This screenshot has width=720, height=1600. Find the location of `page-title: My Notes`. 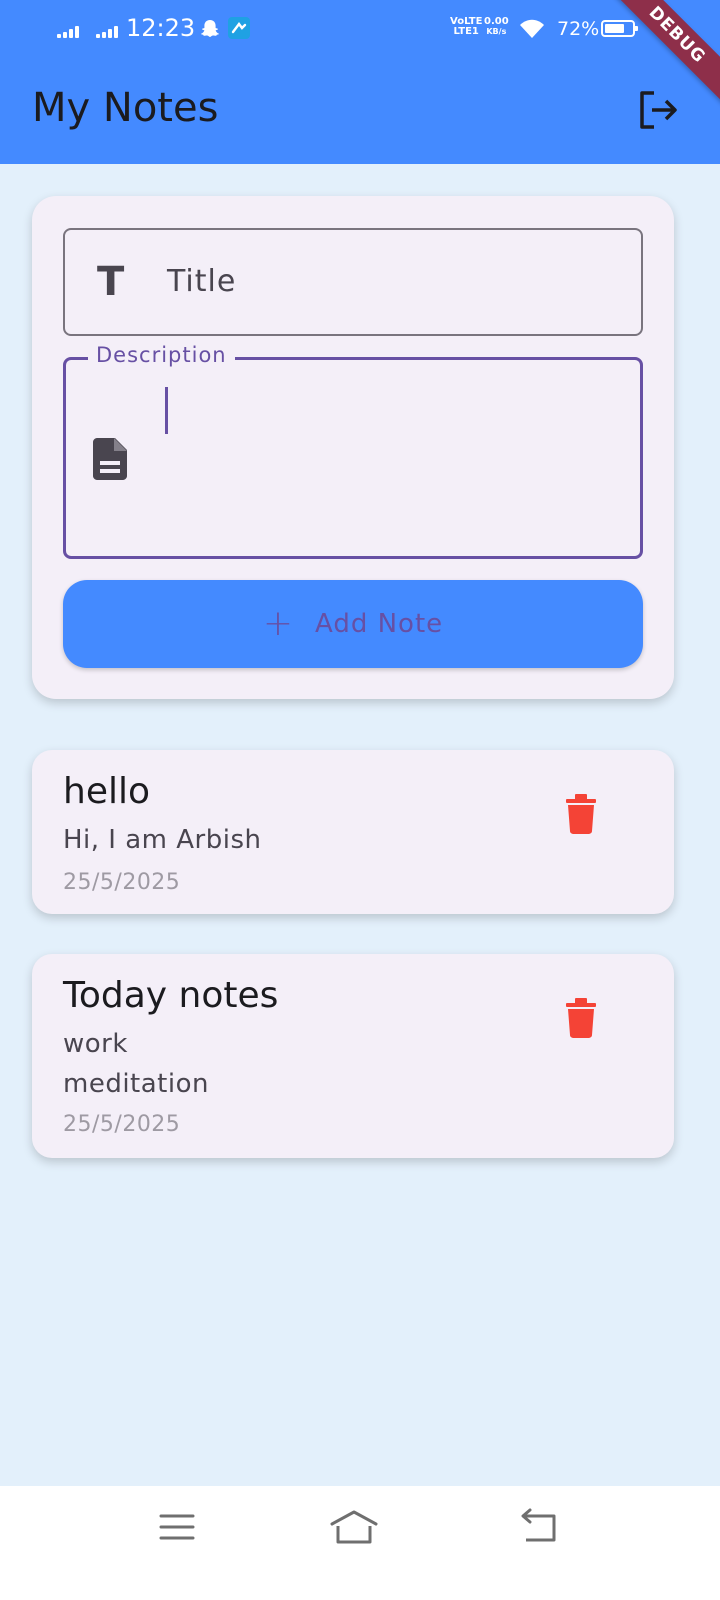

page-title: My Notes is located at coordinates (125, 108).